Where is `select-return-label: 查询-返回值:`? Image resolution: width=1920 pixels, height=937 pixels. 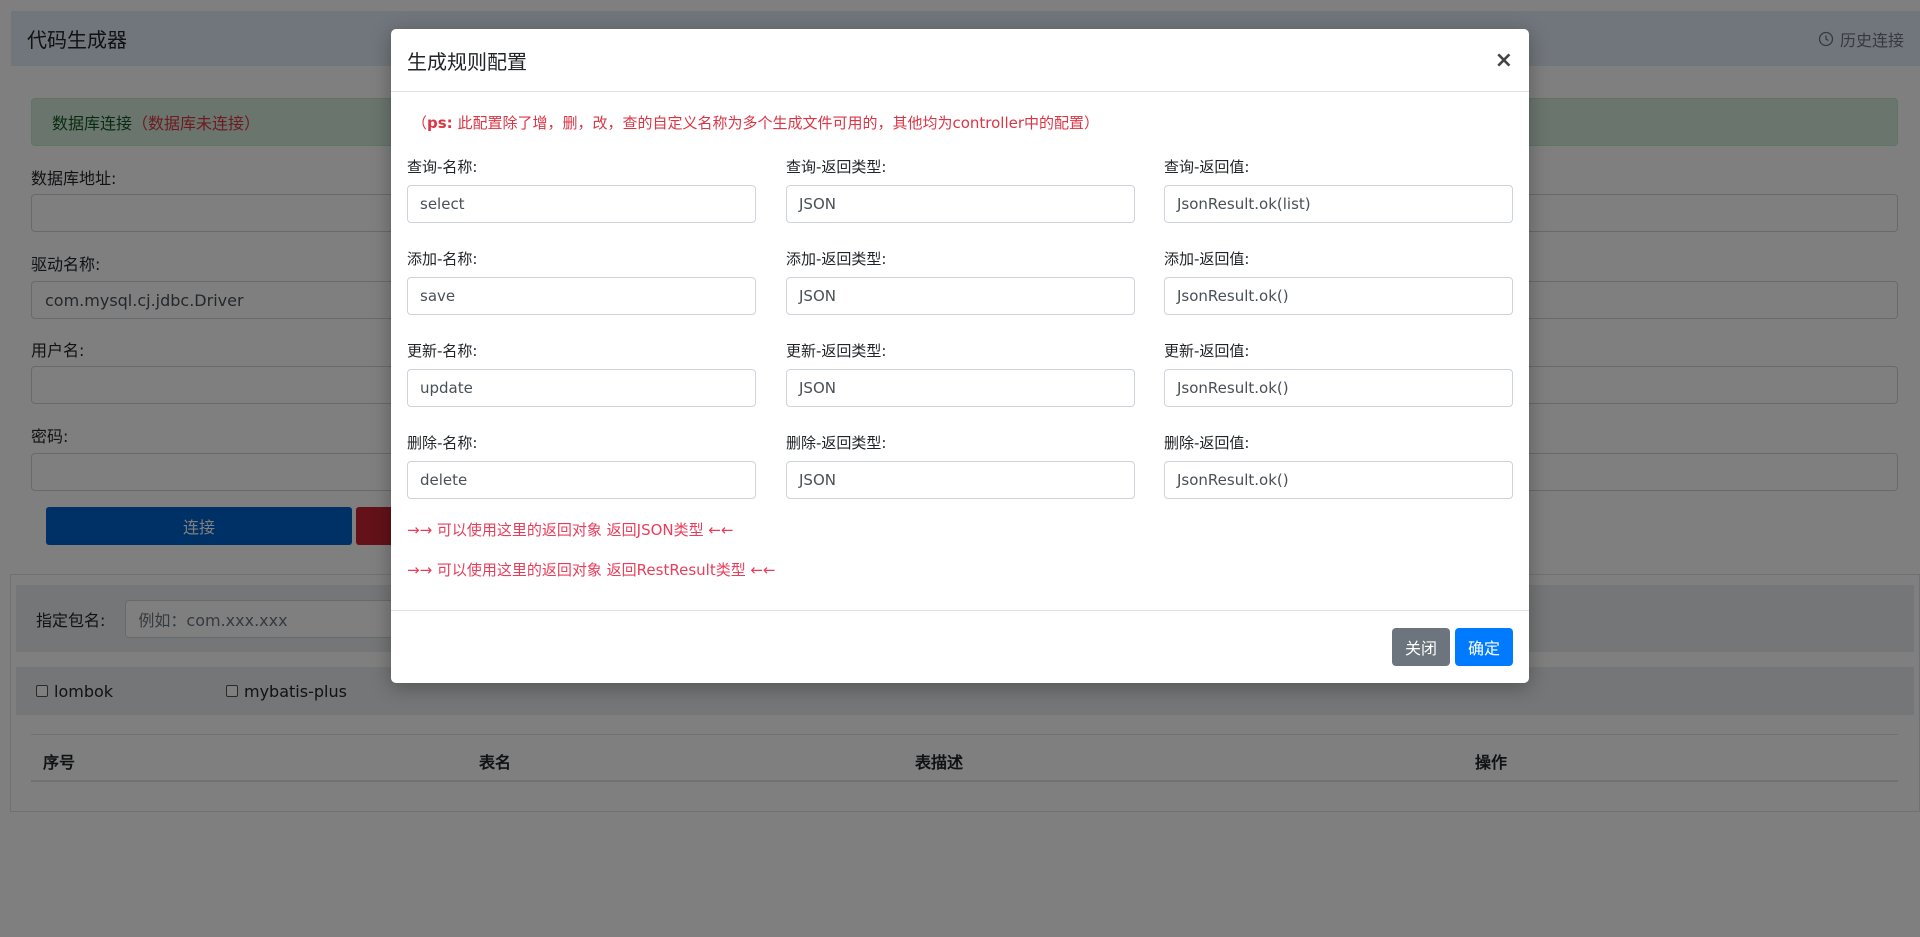
select-return-label: 查询-返回值: is located at coordinates (1207, 167).